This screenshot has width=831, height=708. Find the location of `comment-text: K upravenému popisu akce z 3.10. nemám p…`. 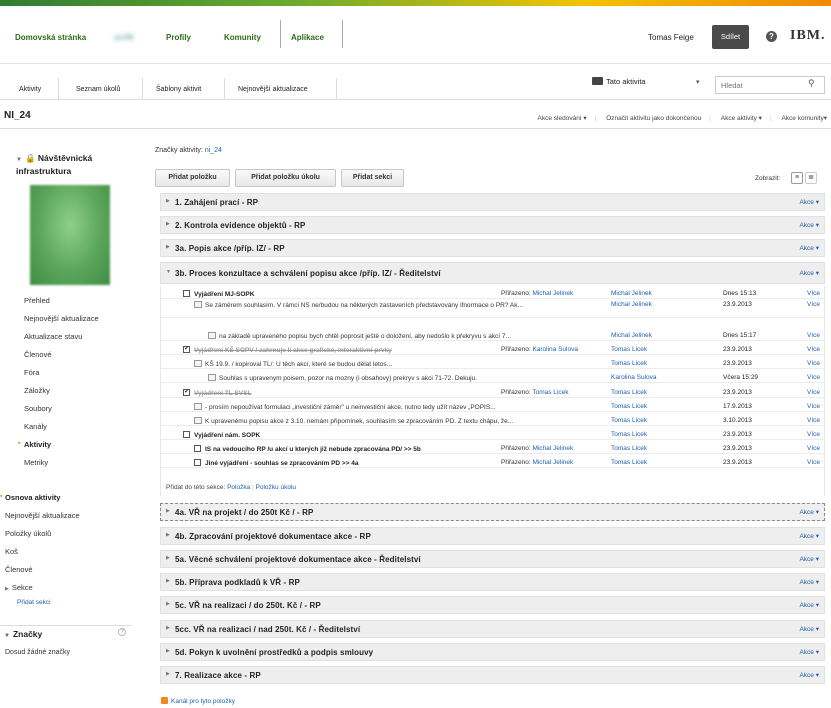

comment-text: K upravenému popisu akce z 3.10. nemám p… is located at coordinates (396, 421).